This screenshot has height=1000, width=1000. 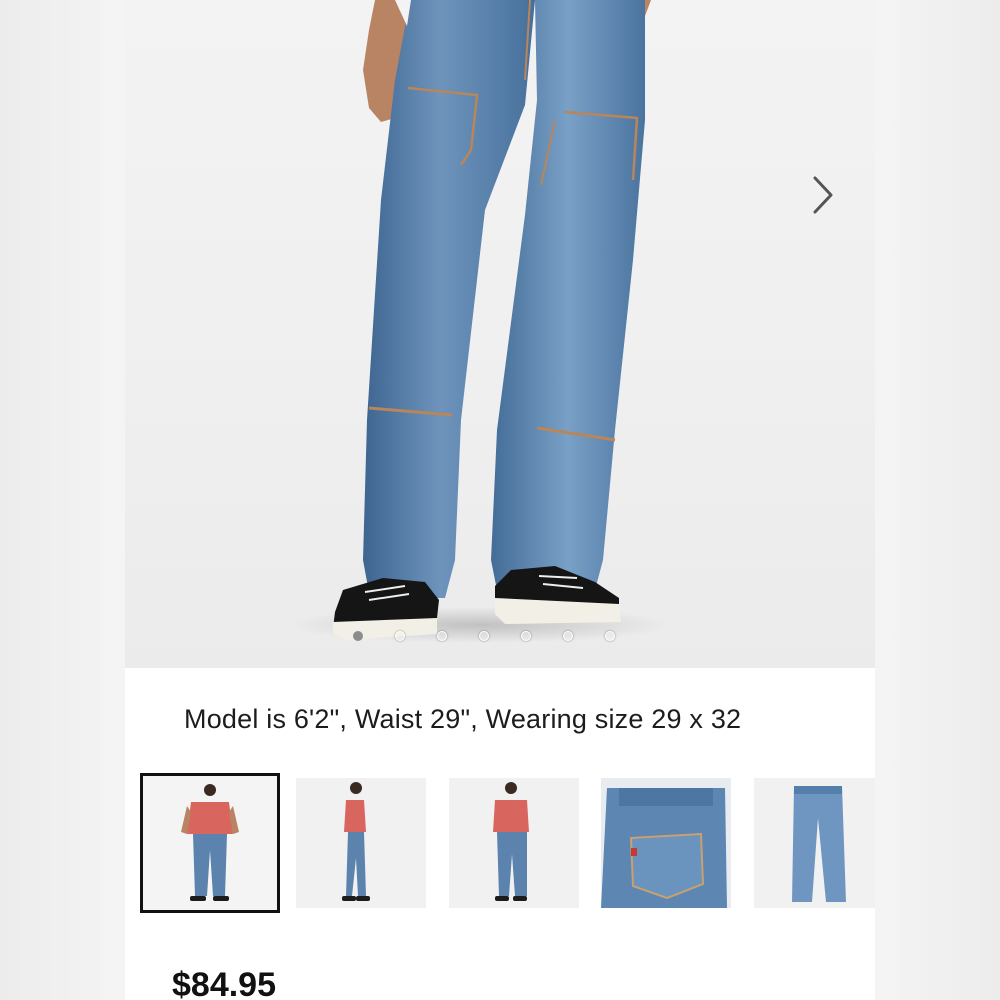 I want to click on thumbnail-flat-lay, so click(x=814, y=843).